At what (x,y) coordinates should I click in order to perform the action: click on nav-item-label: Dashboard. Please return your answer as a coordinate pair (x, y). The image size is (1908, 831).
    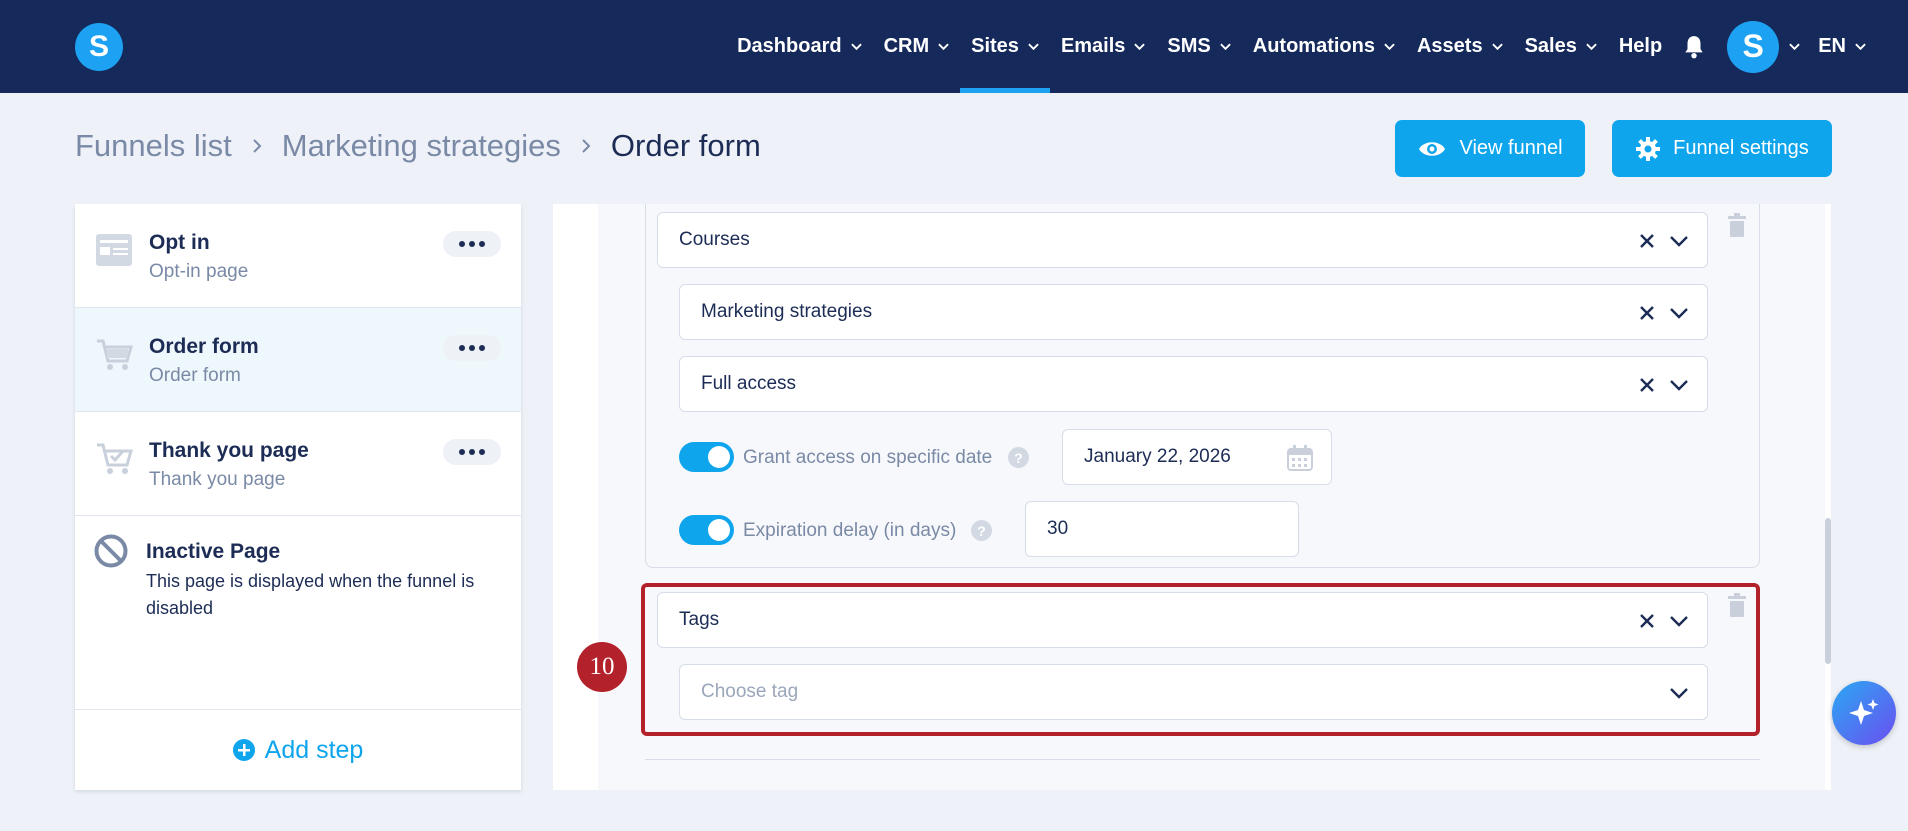
    Looking at the image, I should click on (789, 46).